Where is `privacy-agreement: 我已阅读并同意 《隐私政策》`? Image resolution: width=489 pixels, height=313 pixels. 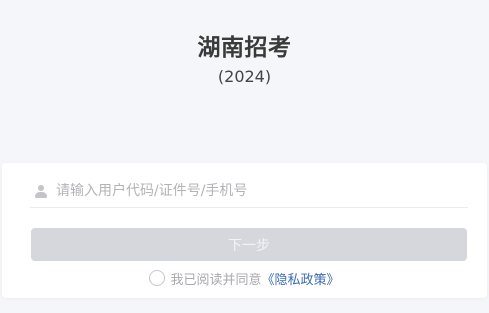 privacy-agreement: 我已阅读并同意 《隐私政策》 is located at coordinates (244, 278).